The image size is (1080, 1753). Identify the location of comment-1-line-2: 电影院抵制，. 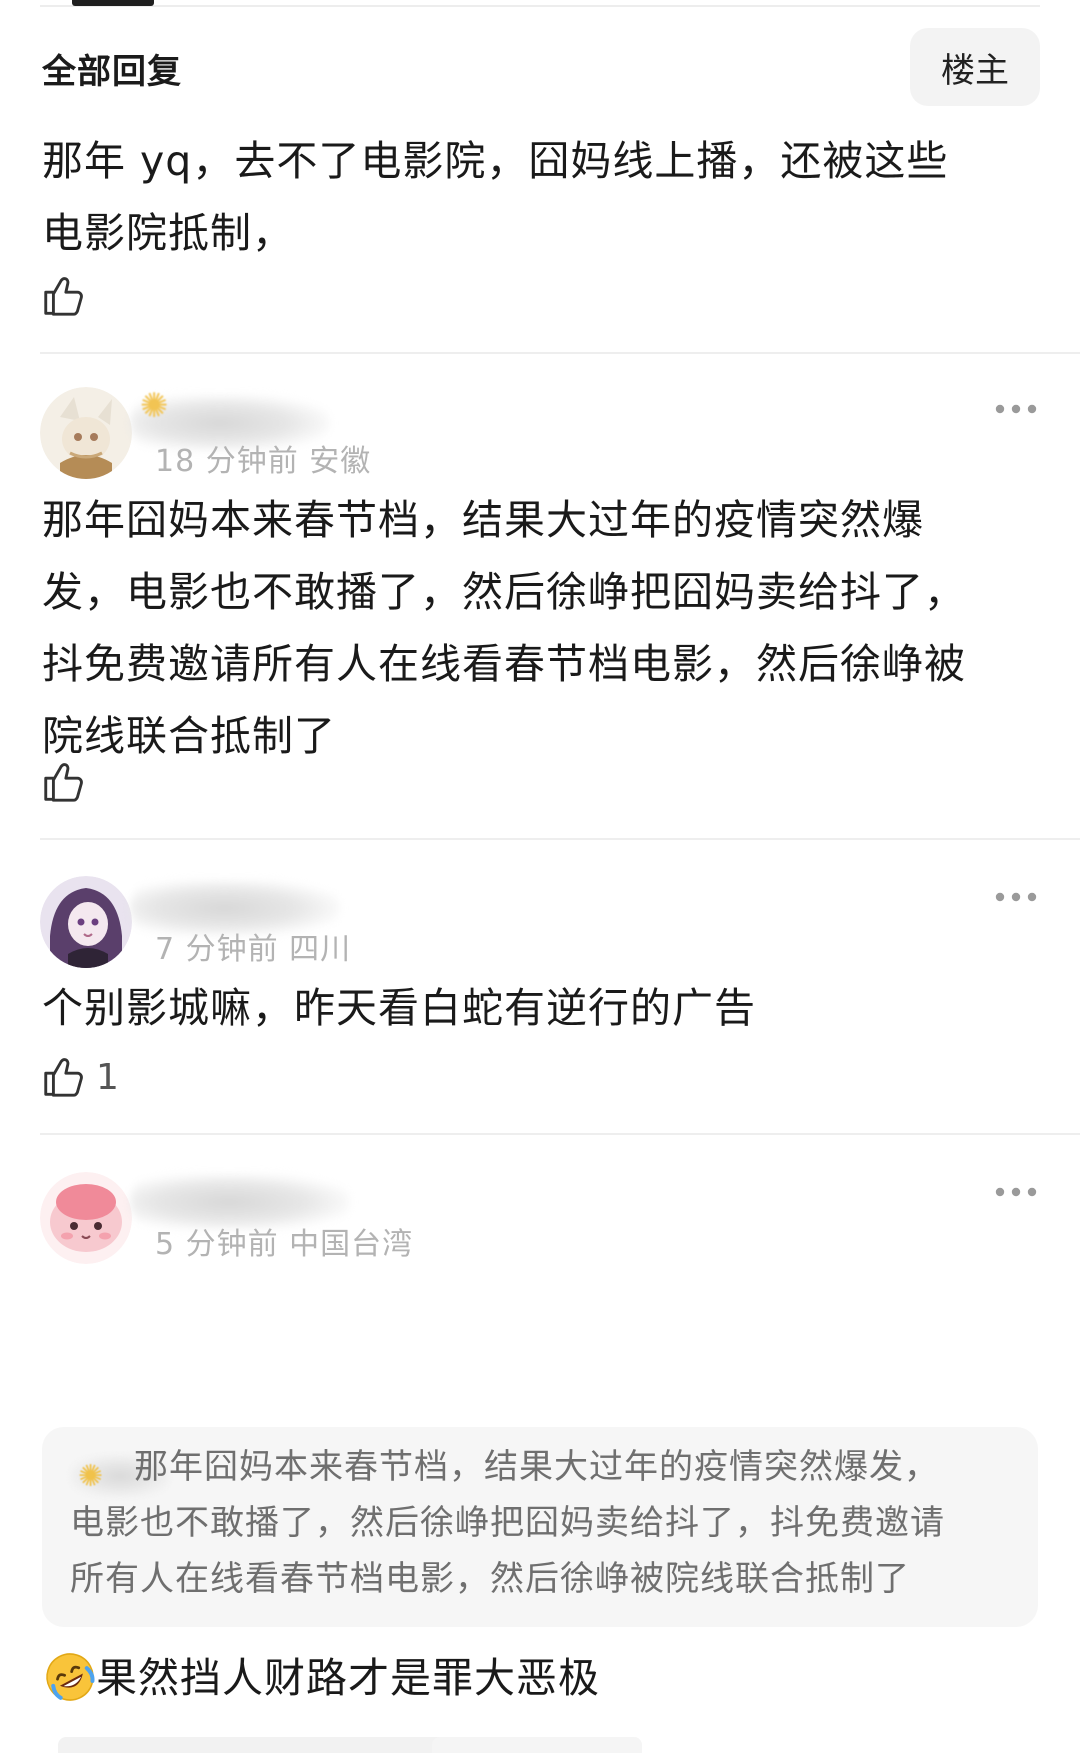
(168, 233).